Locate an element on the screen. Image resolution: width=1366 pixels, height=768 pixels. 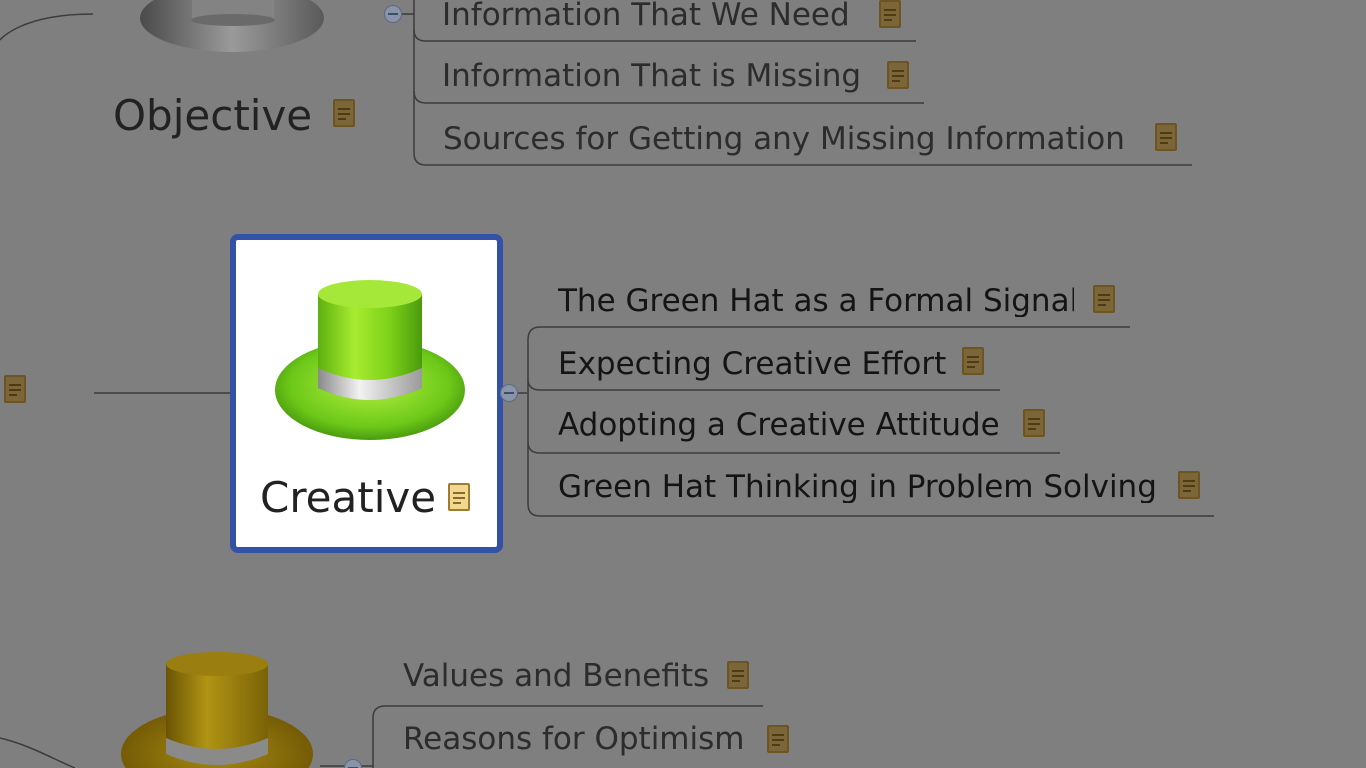
subtopic-adopting-creative-attitude: Adopting a Creative Attitude is located at coordinates (779, 425).